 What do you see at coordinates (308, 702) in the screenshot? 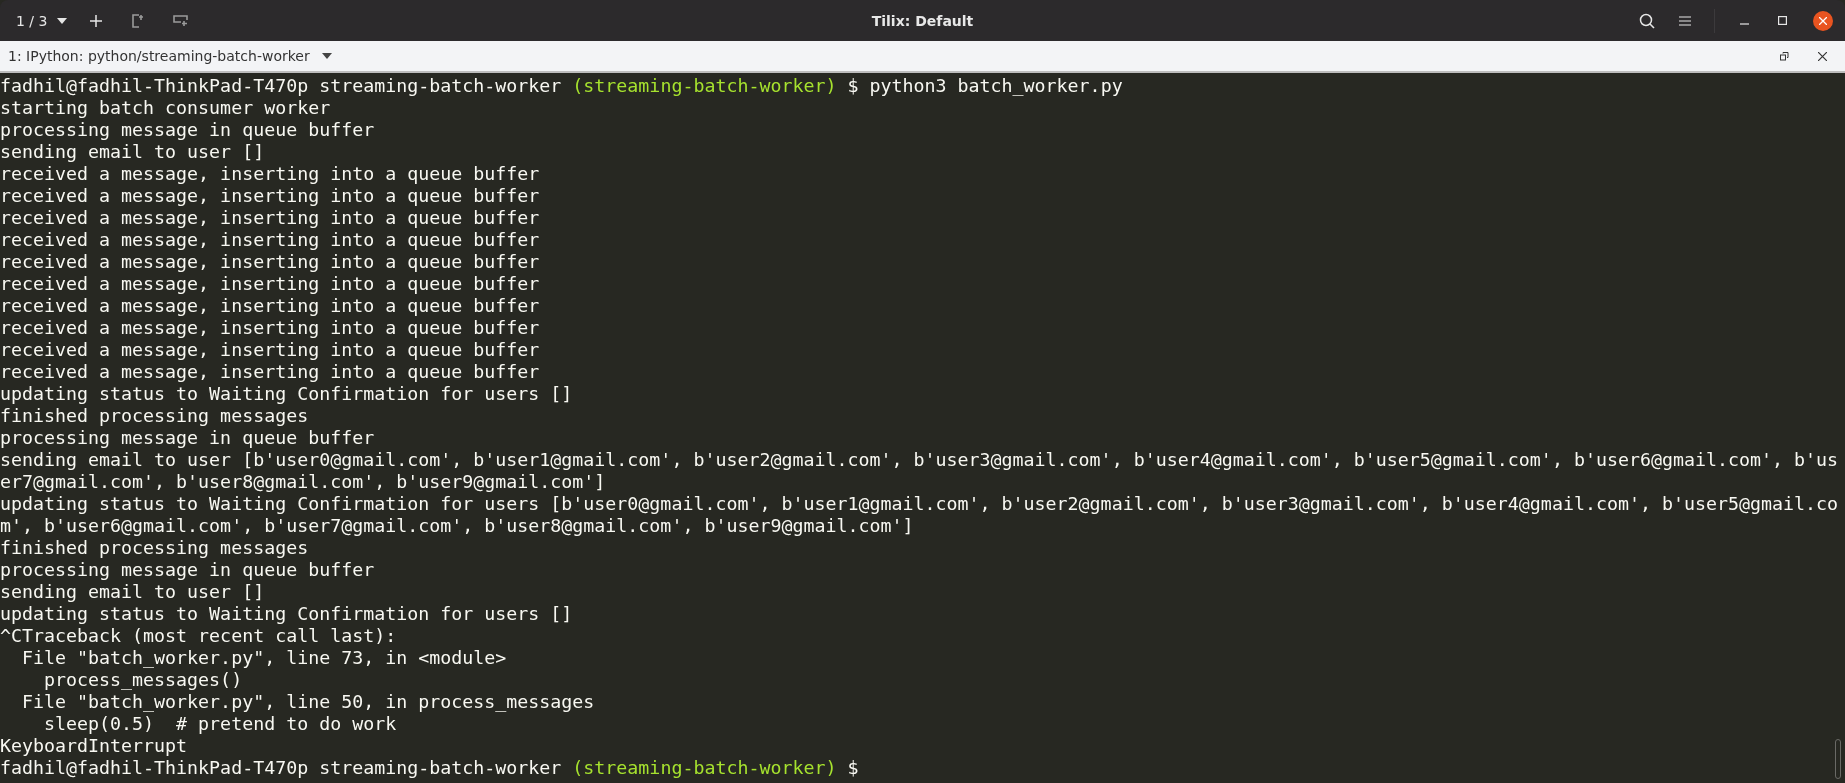
I see `output-line: File "batch_worker.py", line 50, in process_messages` at bounding box center [308, 702].